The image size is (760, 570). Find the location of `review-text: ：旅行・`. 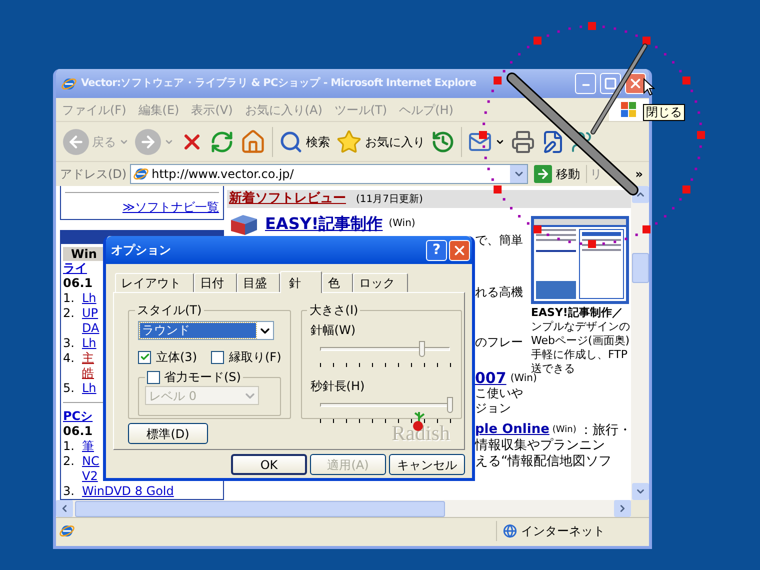

review-text: ：旅行・ is located at coordinates (605, 430).